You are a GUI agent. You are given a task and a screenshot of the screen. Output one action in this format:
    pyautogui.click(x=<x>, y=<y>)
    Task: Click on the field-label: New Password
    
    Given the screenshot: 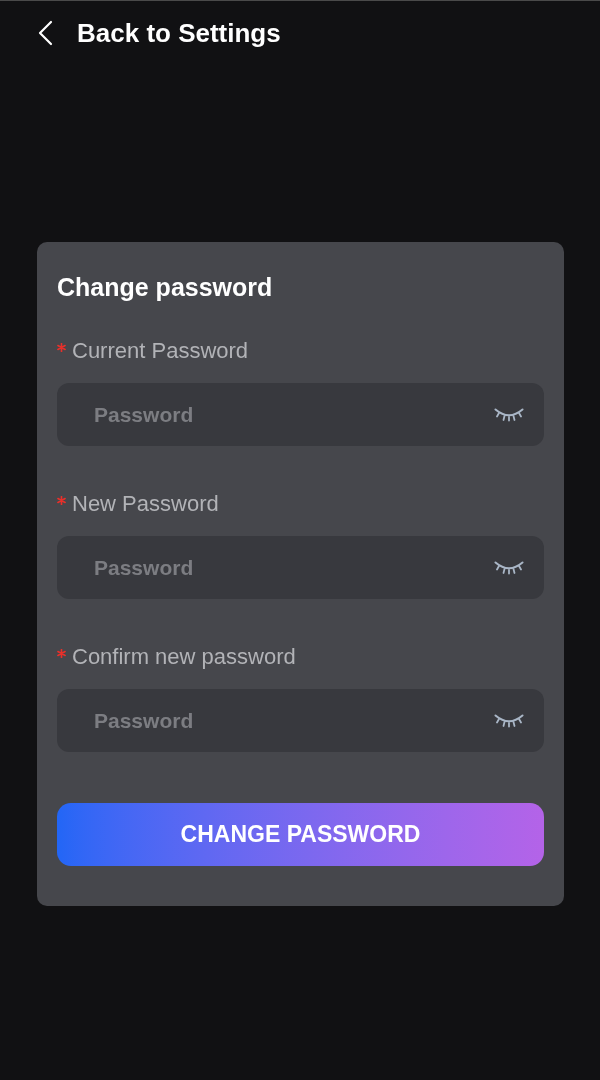 What is the action you would take?
    pyautogui.click(x=145, y=504)
    